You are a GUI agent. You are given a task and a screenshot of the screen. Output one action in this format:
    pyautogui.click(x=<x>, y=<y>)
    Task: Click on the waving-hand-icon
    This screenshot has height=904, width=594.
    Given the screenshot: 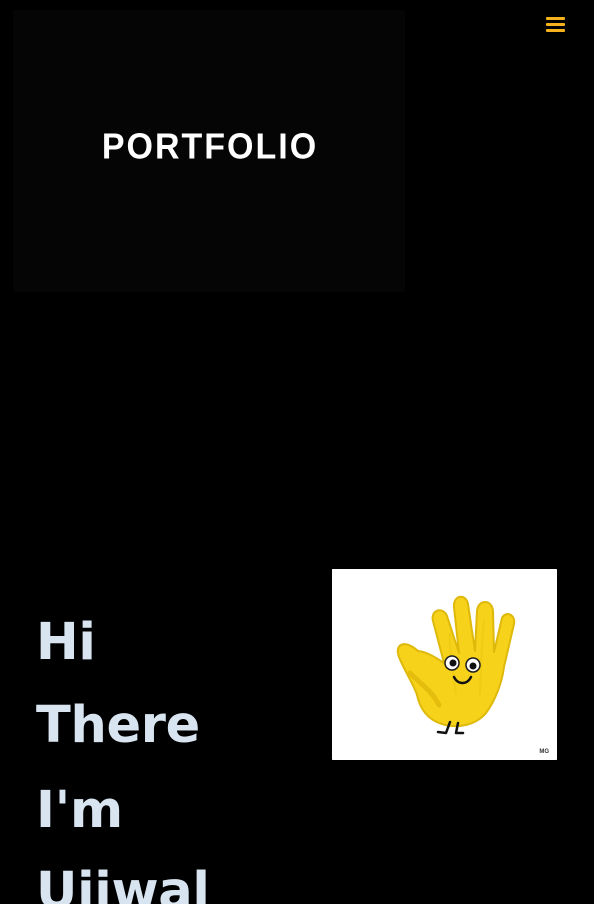 What is the action you would take?
    pyautogui.click(x=444, y=664)
    